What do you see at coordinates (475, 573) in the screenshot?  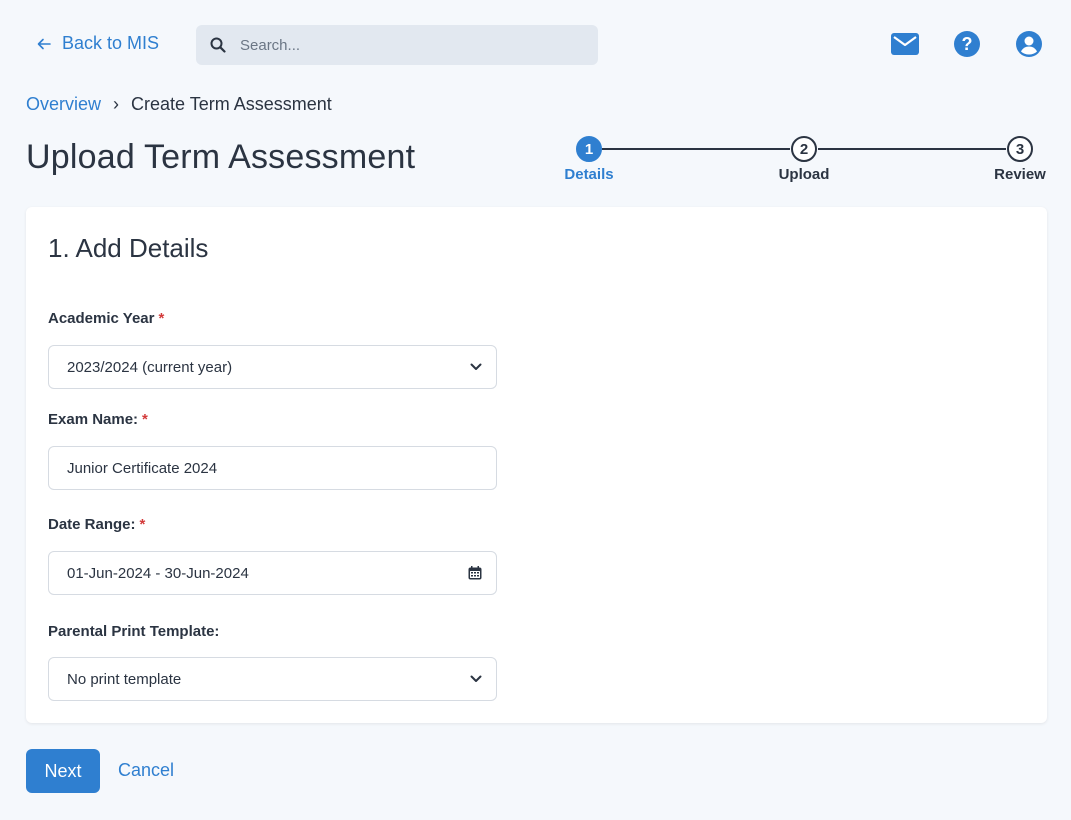 I see `calendar-icon` at bounding box center [475, 573].